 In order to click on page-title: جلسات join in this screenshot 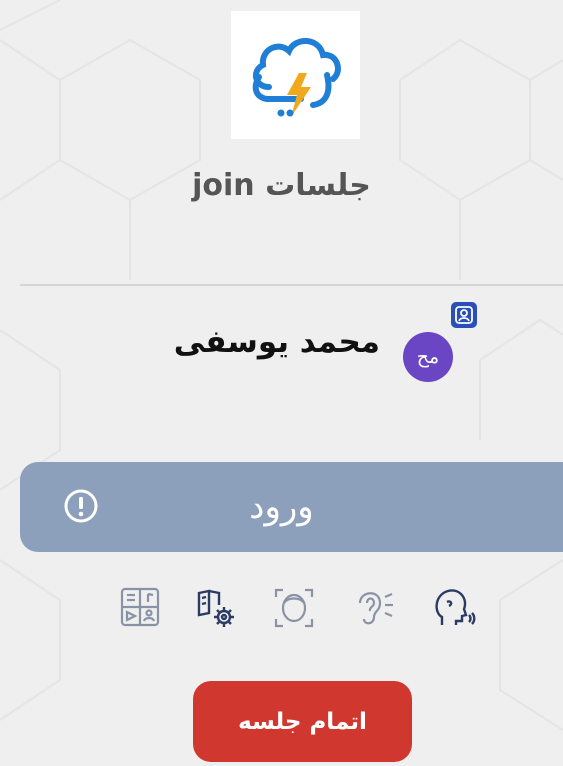, I will do `click(281, 185)`.